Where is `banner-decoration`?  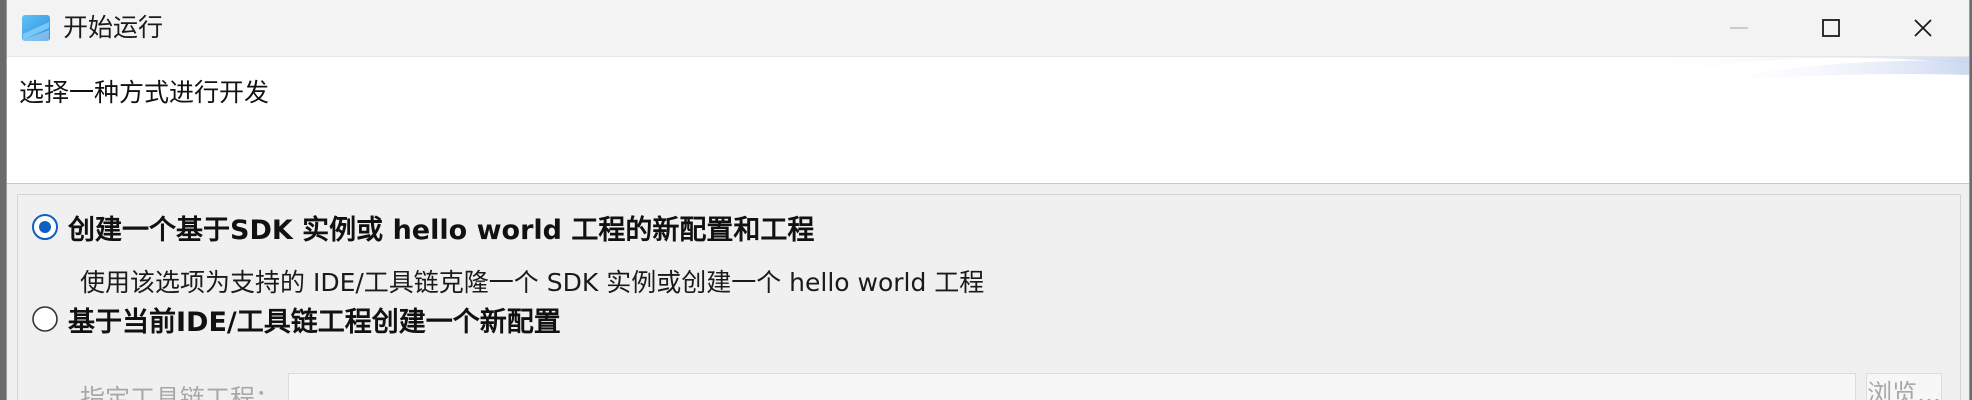 banner-decoration is located at coordinates (1804, 70).